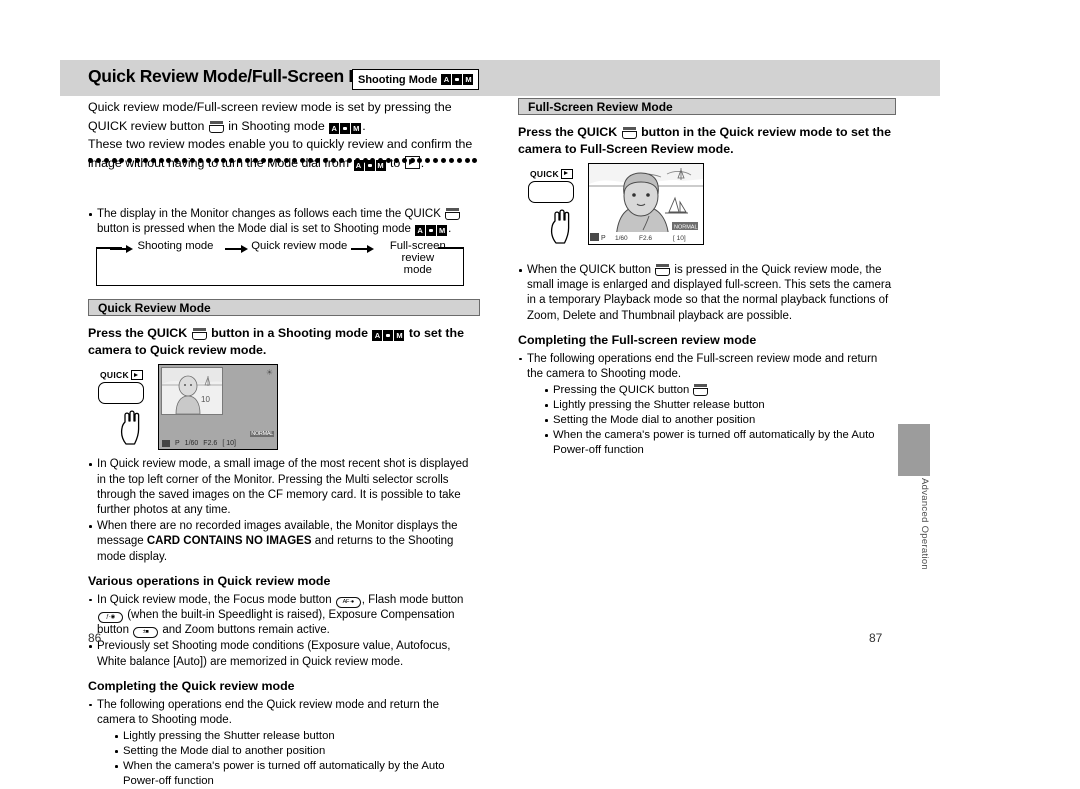  I want to click on no-images-message: CARD CONTAINS NO IMAGES, so click(229, 541).